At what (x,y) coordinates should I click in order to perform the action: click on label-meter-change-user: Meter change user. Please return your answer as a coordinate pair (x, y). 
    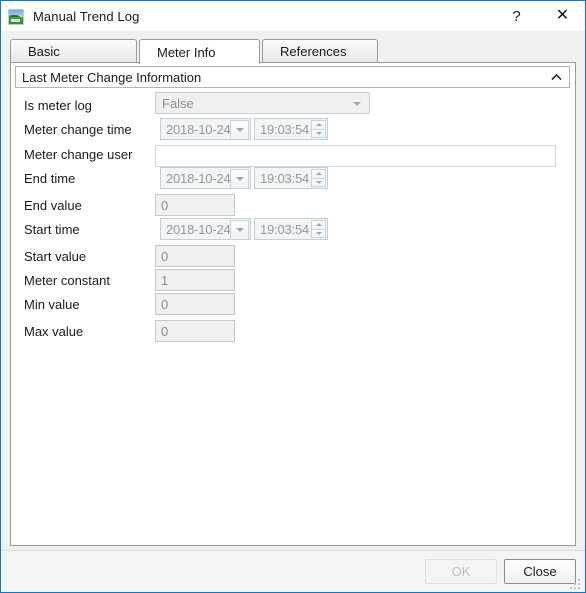
    Looking at the image, I should click on (78, 154).